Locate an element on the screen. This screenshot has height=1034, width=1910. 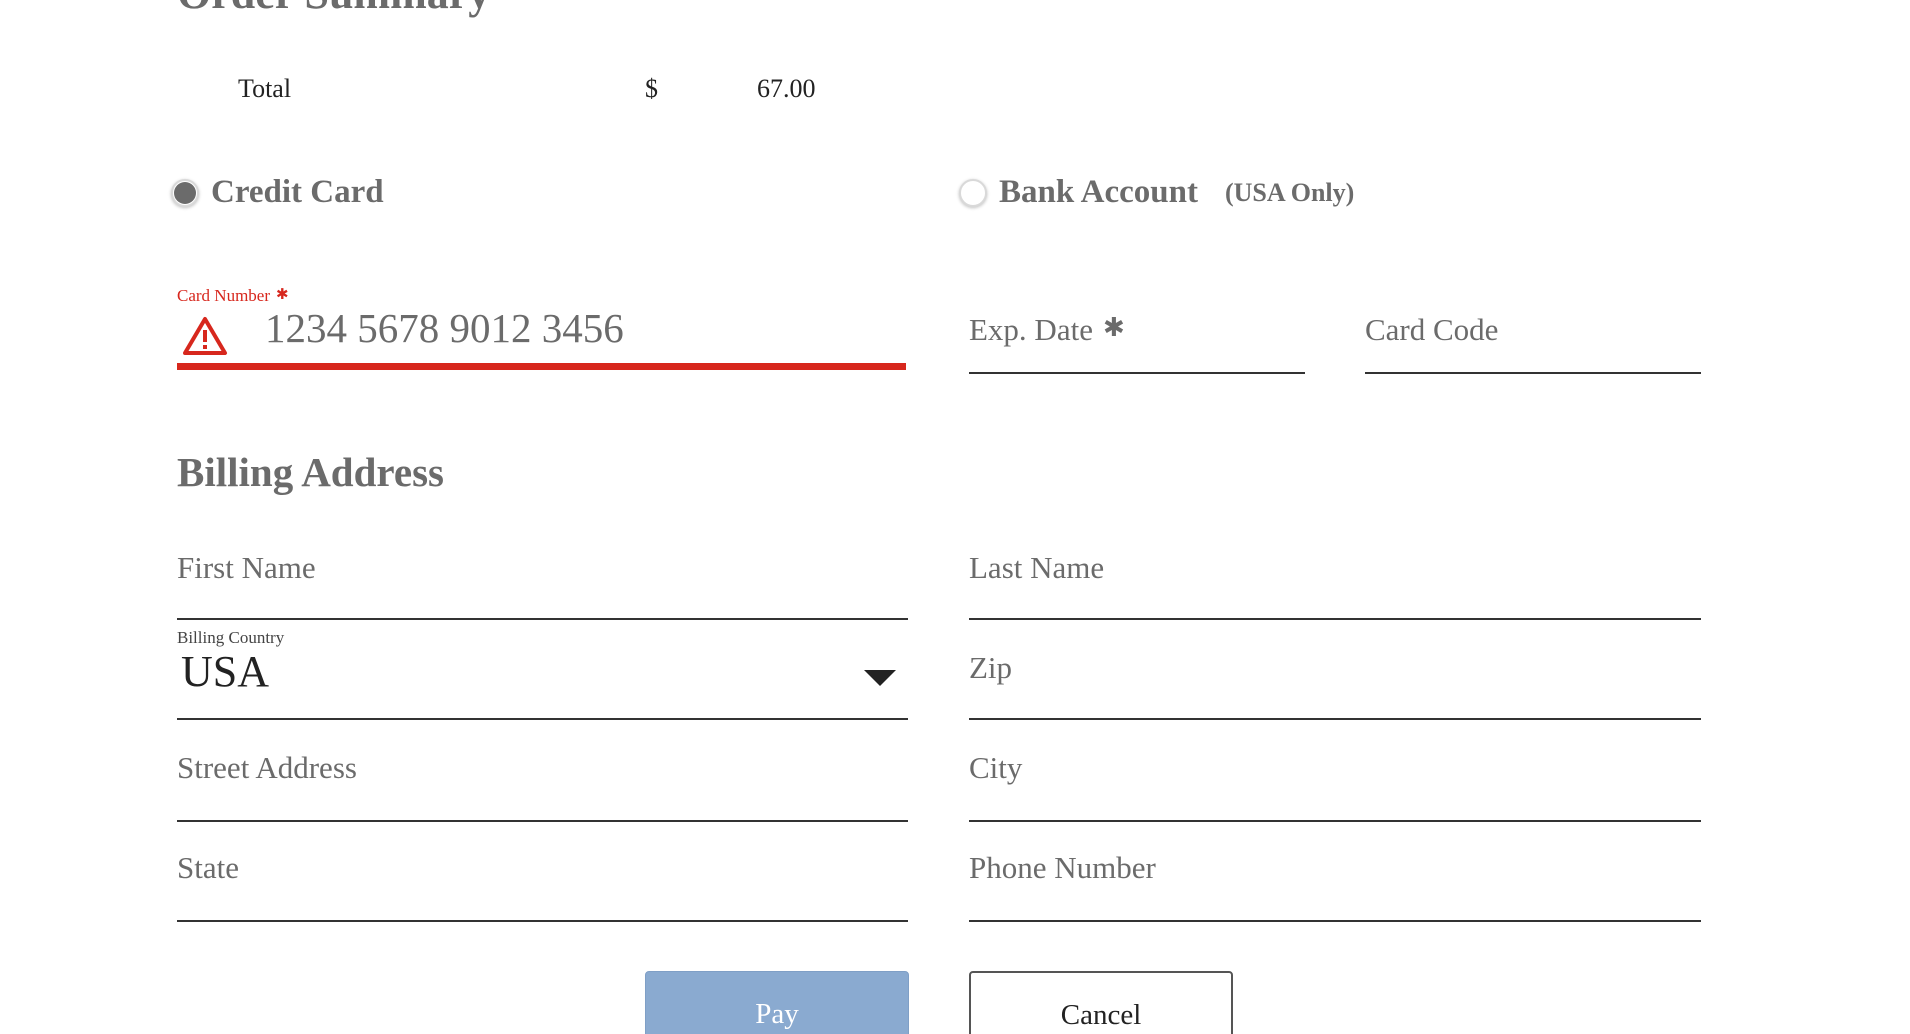
billing-country-select: Billing Country USA is located at coordinates (542, 670).